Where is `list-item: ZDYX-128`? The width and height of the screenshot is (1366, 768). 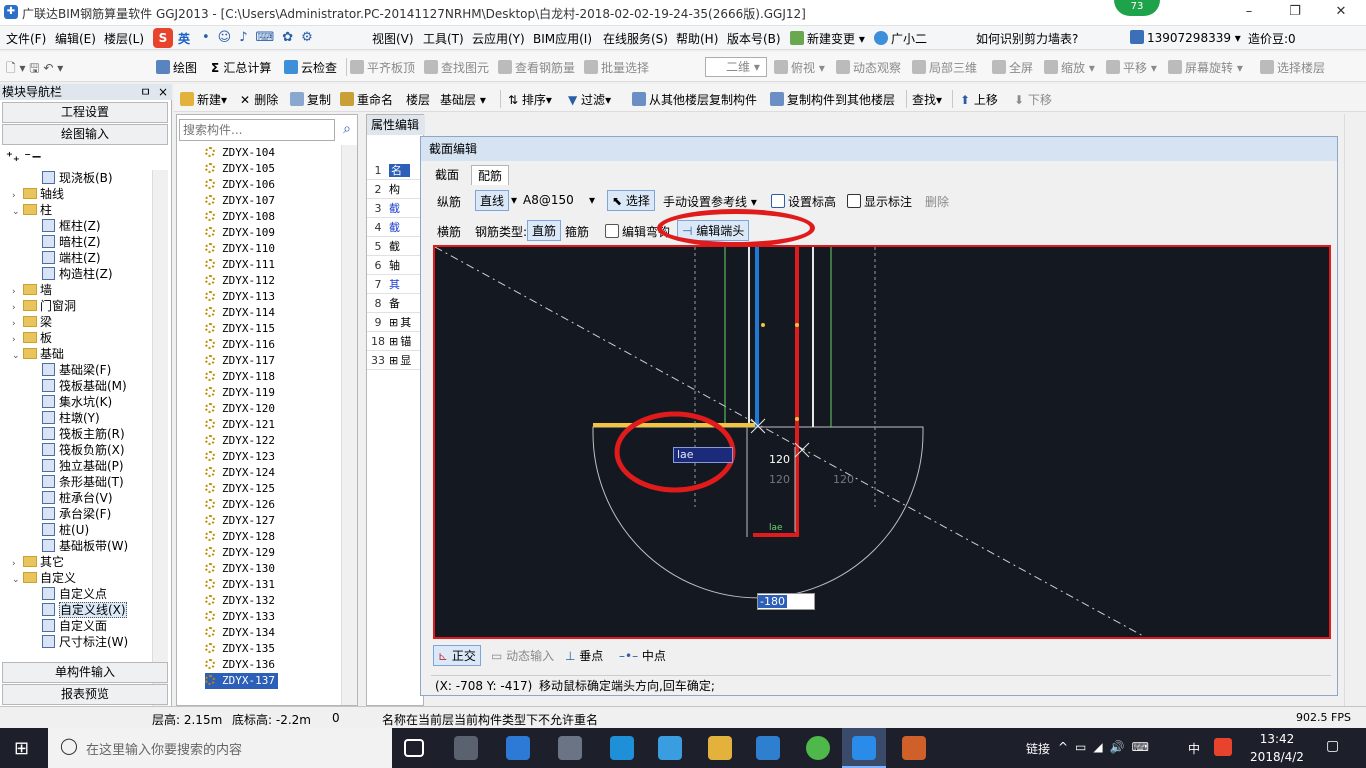
list-item: ZDYX-128 is located at coordinates (240, 537).